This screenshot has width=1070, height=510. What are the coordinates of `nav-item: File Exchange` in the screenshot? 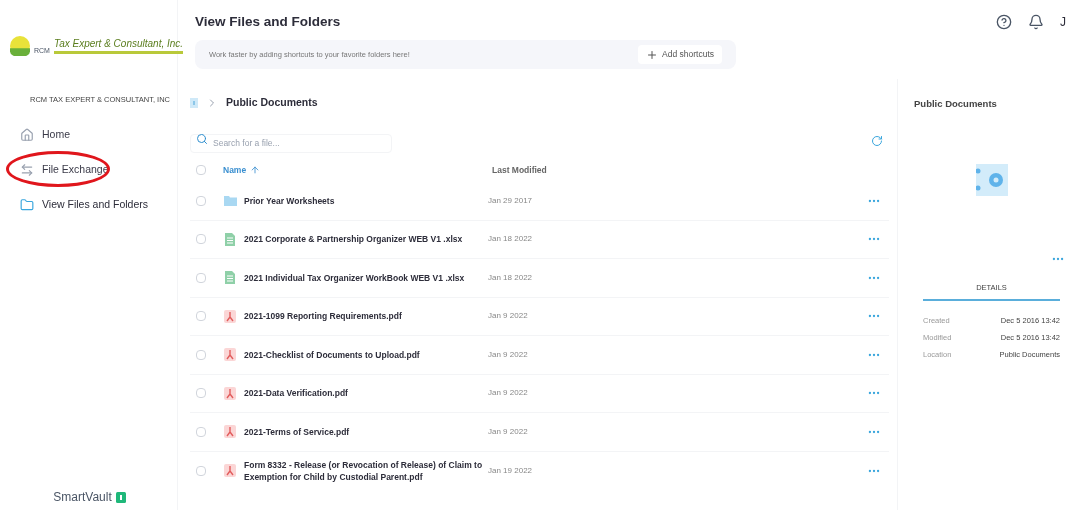 It's located at (98, 170).